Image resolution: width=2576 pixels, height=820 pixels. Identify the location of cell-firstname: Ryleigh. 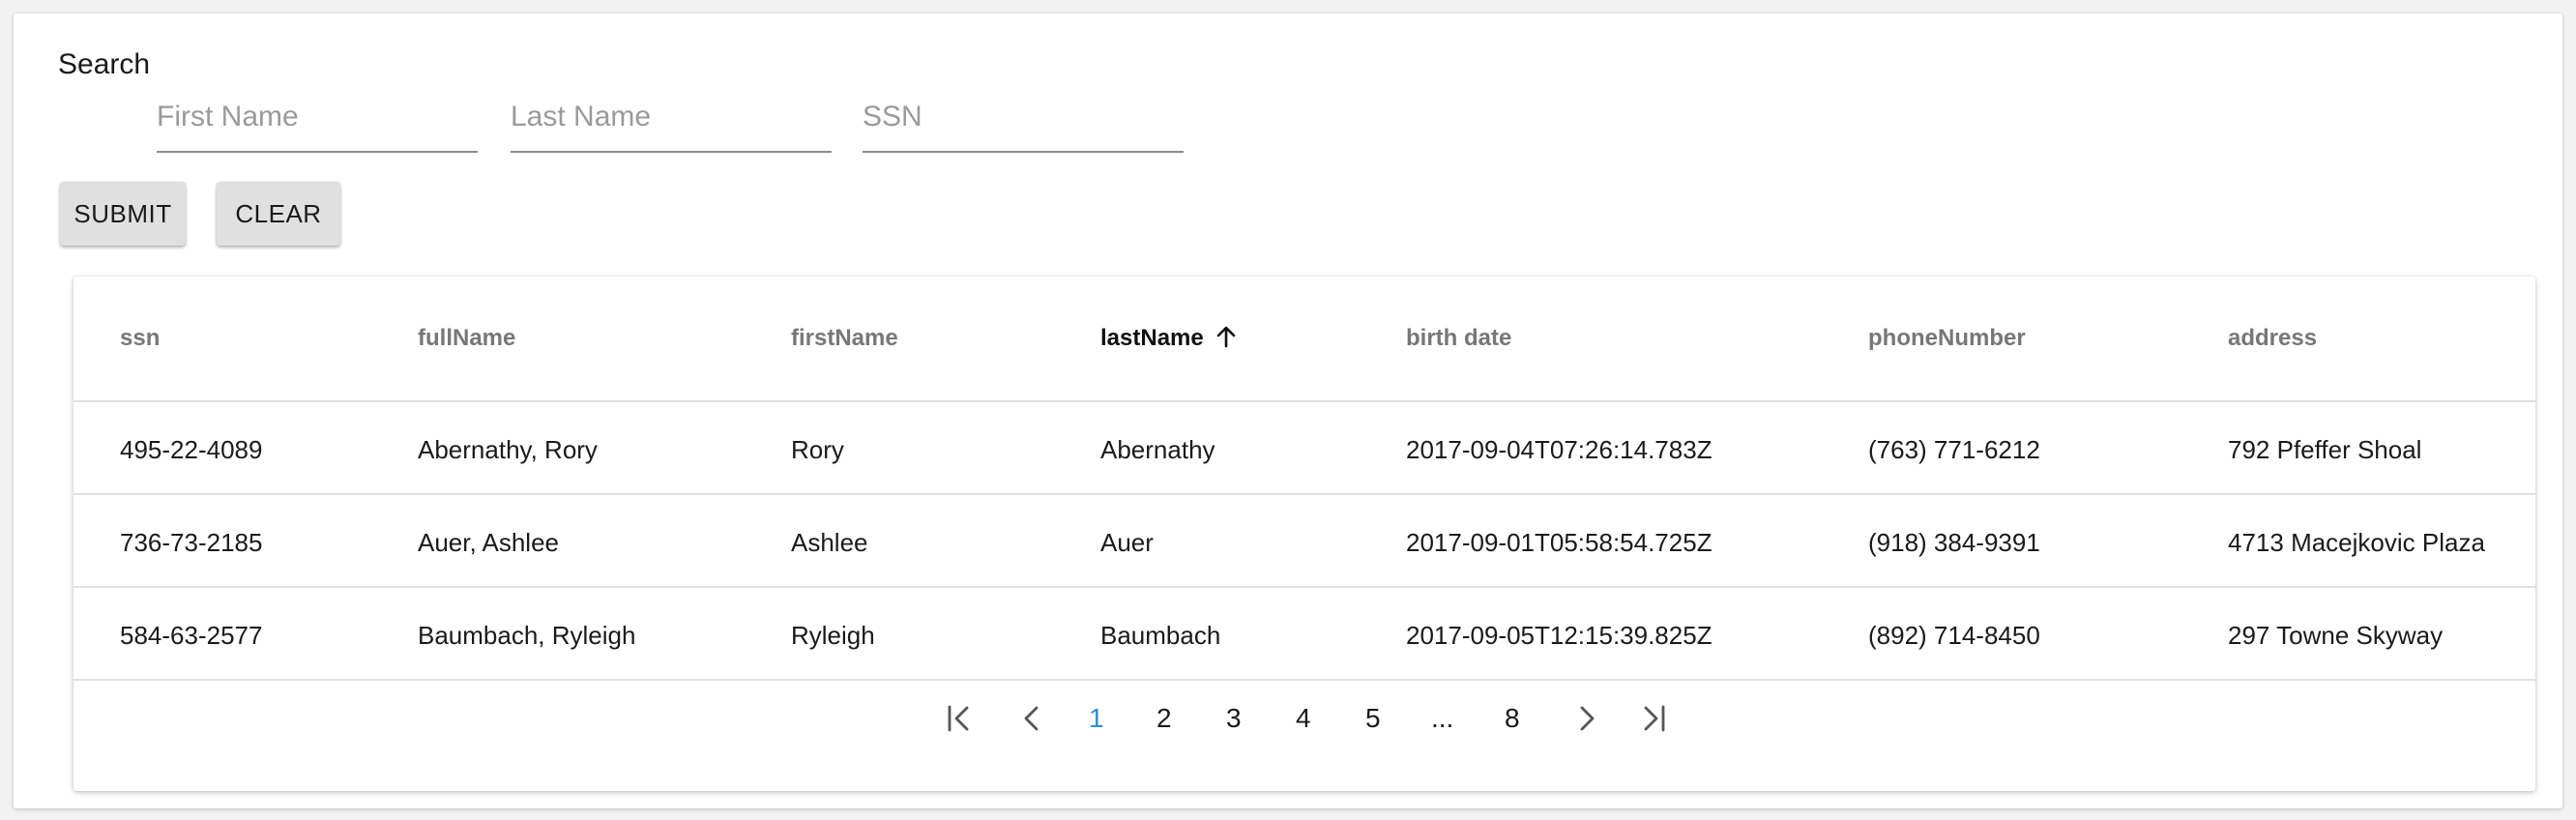
(833, 635).